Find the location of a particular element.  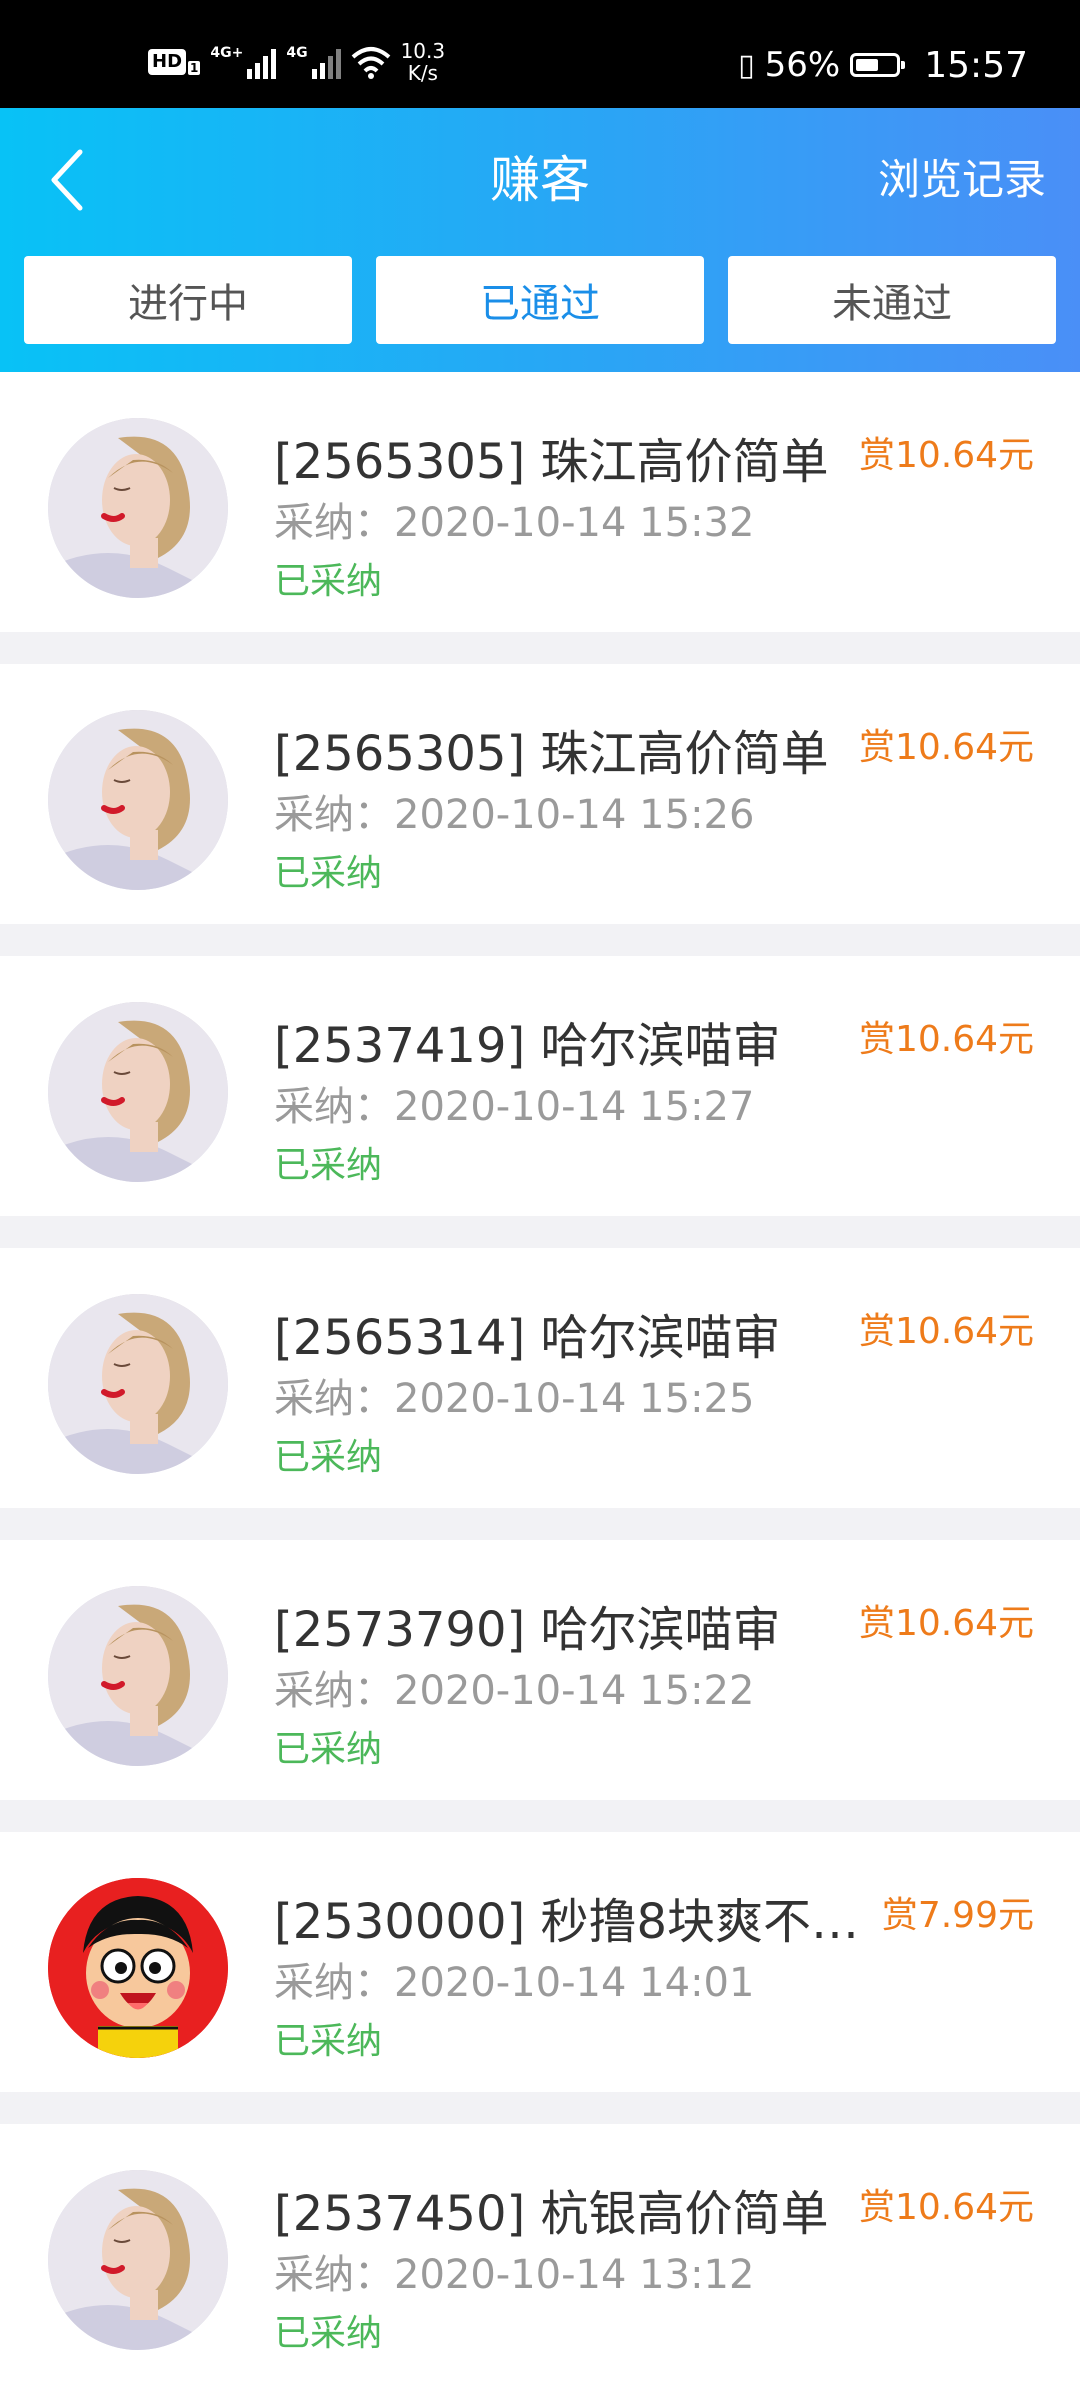

signal-icon: 4G is located at coordinates (313, 62).